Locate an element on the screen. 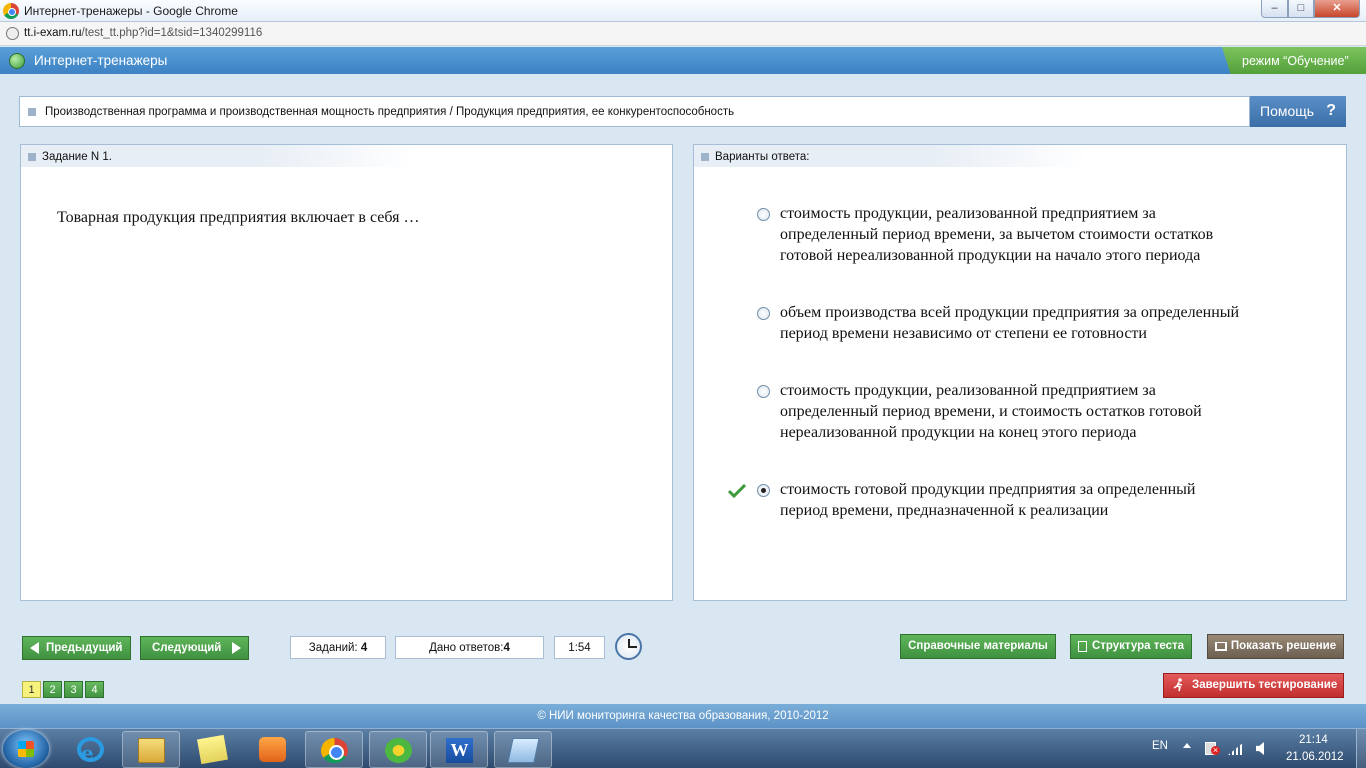 This screenshot has width=1366, height=768. list-icon is located at coordinates (1082, 646).